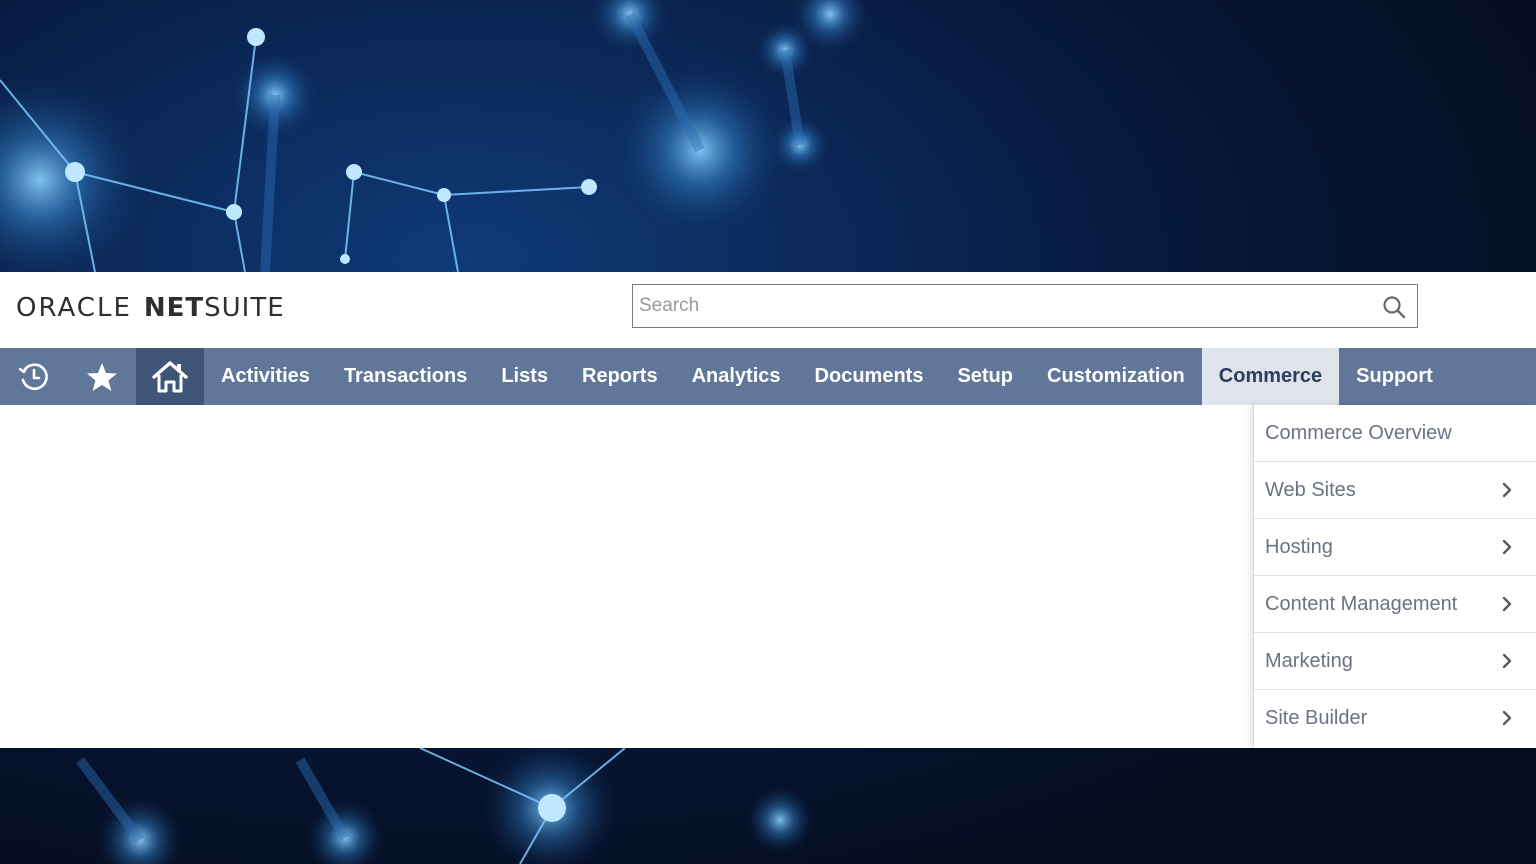  I want to click on menu-item-content-management: Content Management, so click(1395, 604).